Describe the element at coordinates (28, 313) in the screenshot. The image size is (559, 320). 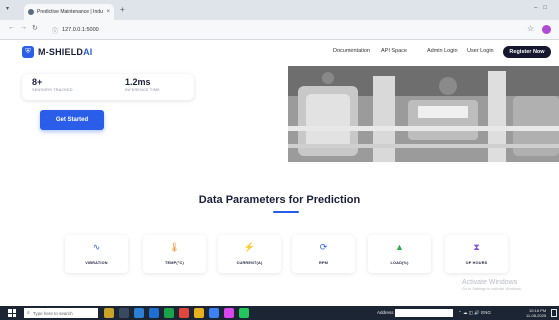
I see `search-icon: ⌕` at that location.